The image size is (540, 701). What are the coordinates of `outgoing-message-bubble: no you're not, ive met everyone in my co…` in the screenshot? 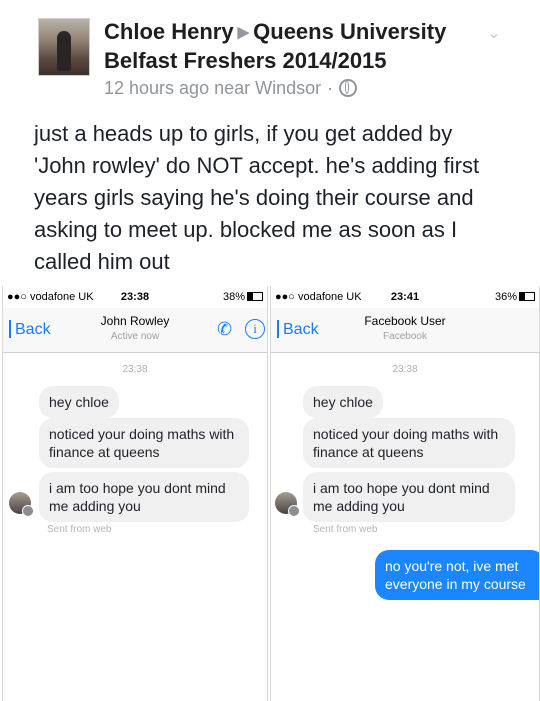 It's located at (457, 575).